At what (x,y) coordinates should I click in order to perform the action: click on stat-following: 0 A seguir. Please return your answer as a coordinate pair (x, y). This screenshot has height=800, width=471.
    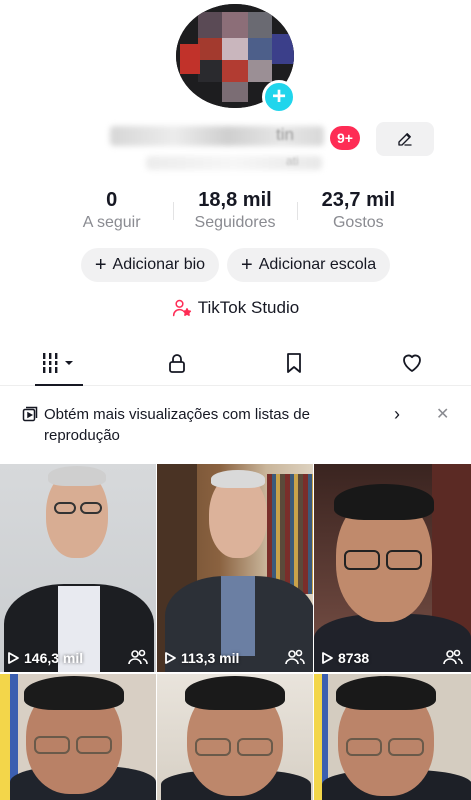
    Looking at the image, I should click on (111, 212).